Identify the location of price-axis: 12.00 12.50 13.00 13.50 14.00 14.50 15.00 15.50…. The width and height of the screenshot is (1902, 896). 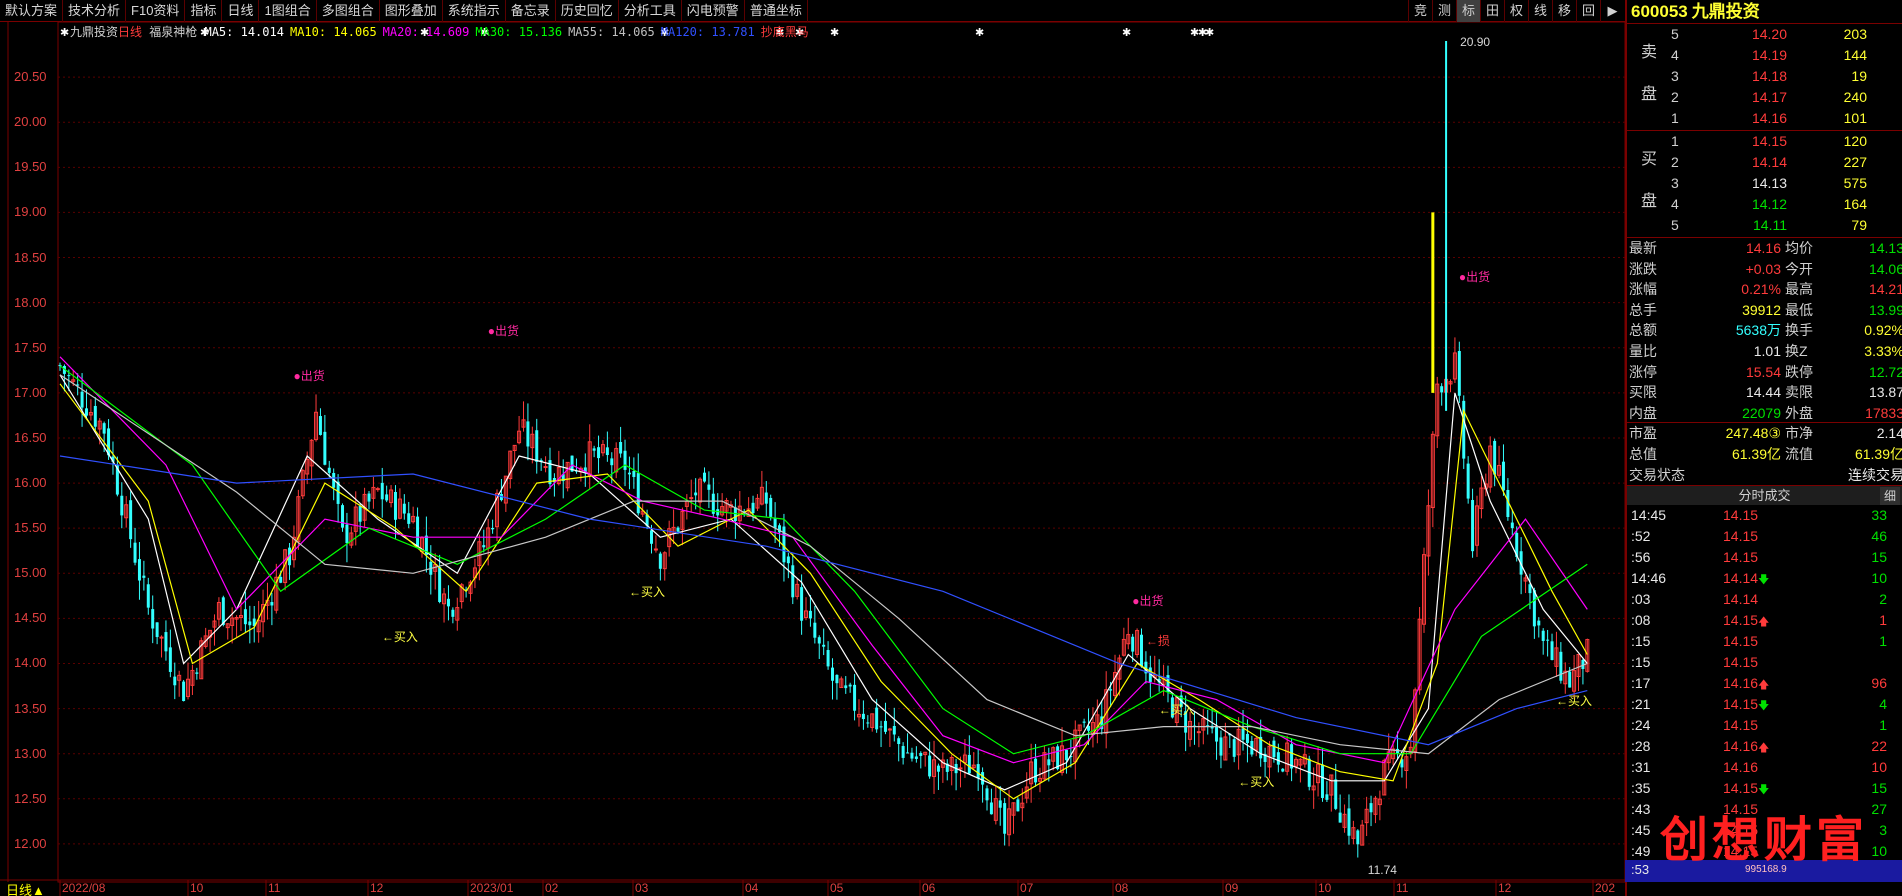
(29, 452).